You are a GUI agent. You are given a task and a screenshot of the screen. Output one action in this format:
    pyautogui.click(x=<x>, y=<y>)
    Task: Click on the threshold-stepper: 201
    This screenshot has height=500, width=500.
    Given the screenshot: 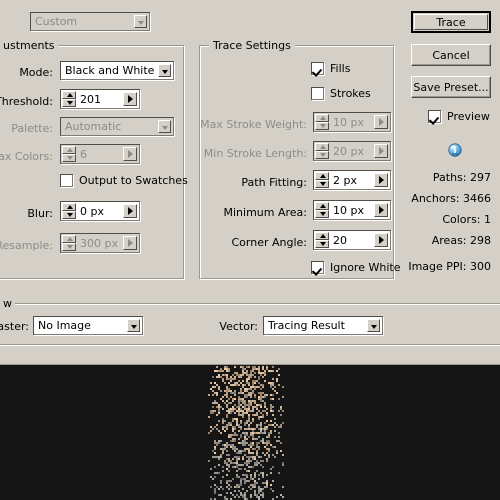 What is the action you would take?
    pyautogui.click(x=100, y=99)
    